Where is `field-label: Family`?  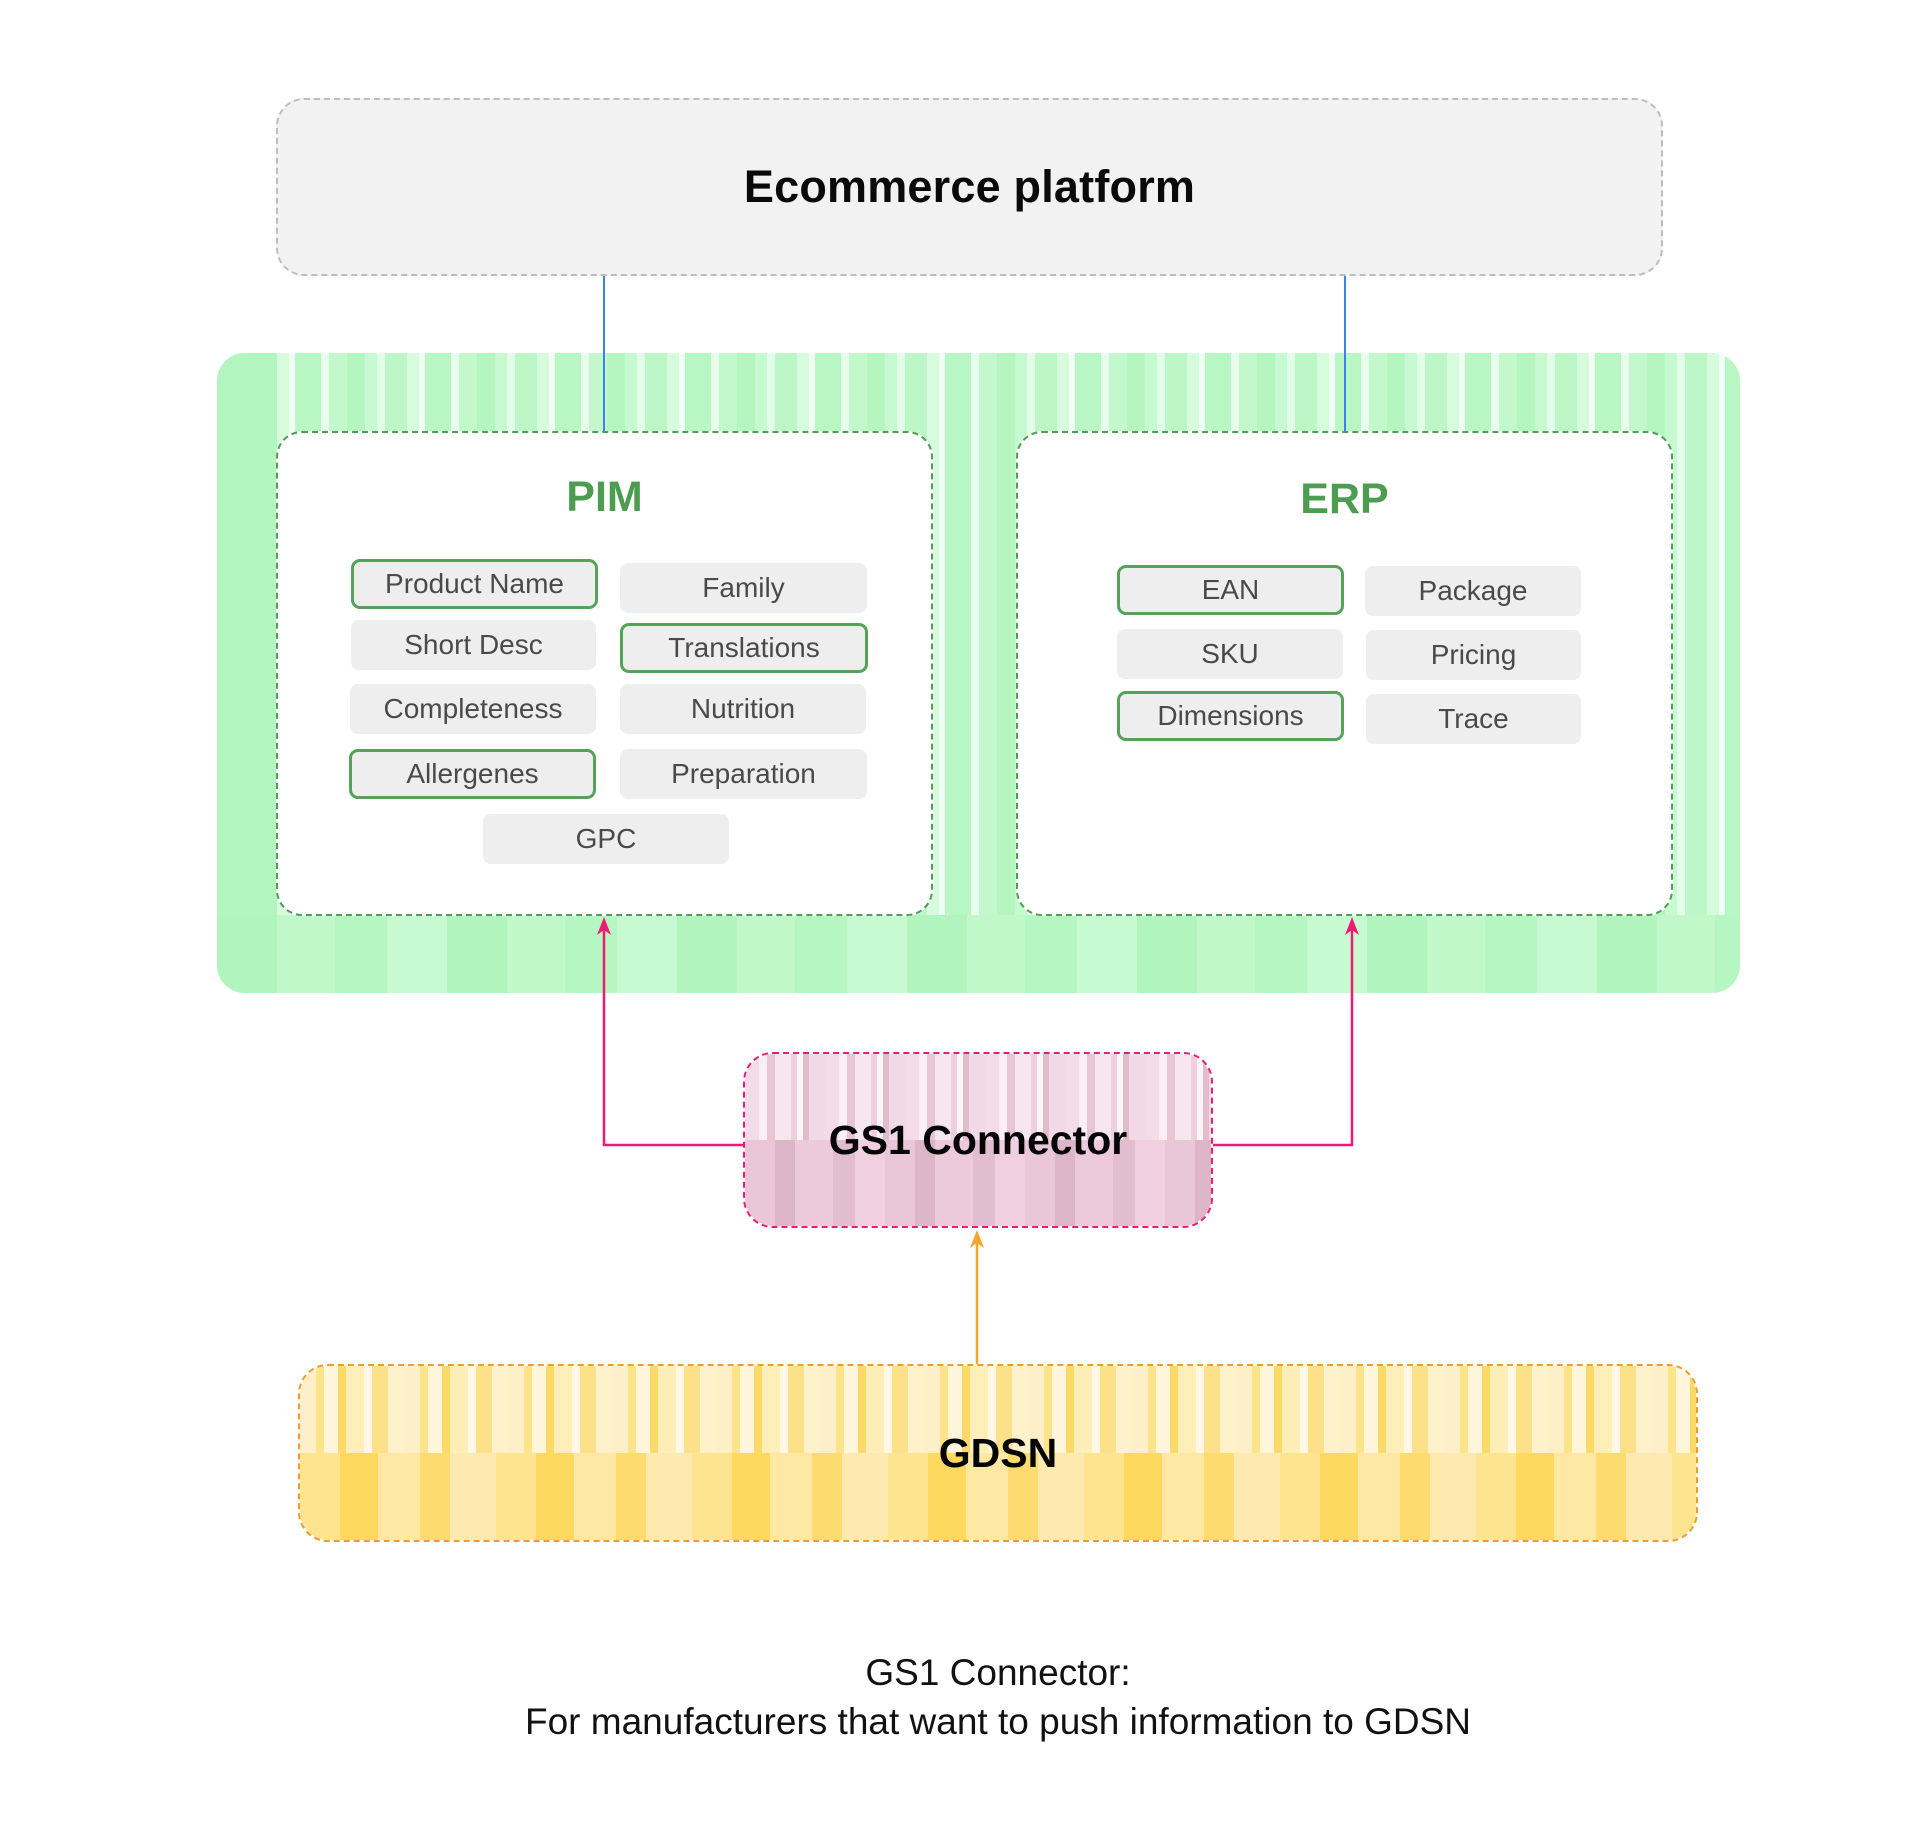 field-label: Family is located at coordinates (743, 587).